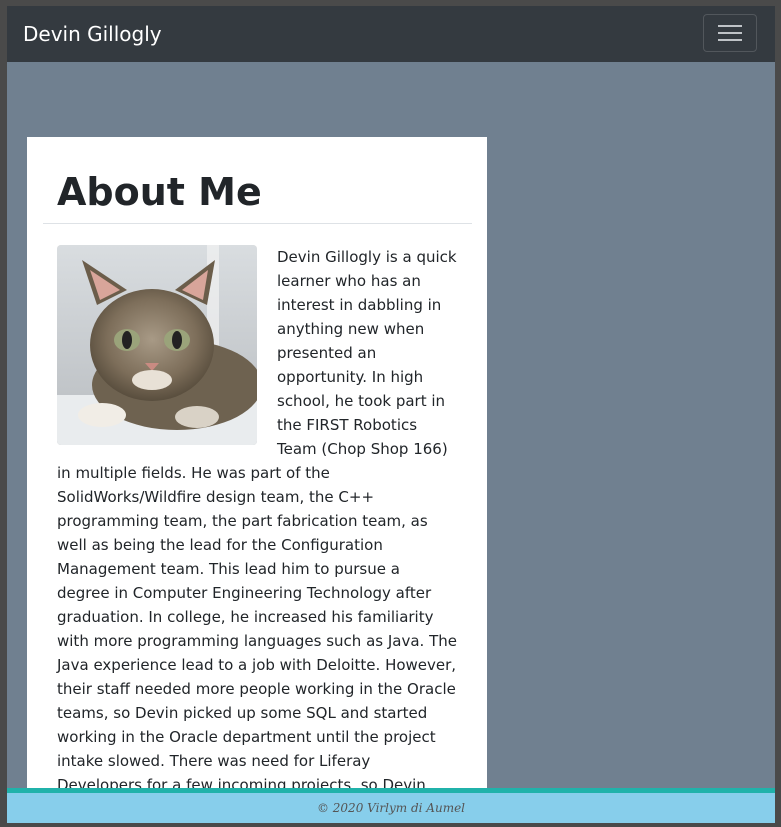 The height and width of the screenshot is (827, 781). What do you see at coordinates (257, 223) in the screenshot?
I see `heading-divider` at bounding box center [257, 223].